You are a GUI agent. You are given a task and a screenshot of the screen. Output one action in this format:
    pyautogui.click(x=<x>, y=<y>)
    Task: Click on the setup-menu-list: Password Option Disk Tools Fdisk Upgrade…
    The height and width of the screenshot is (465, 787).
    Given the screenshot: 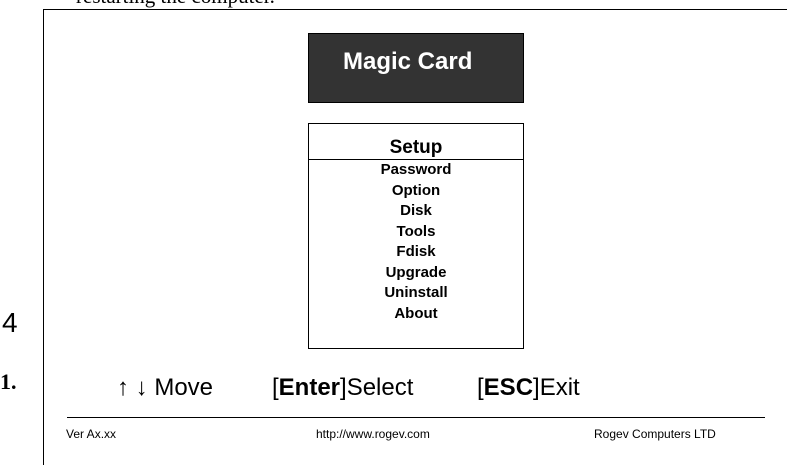 What is the action you would take?
    pyautogui.click(x=416, y=242)
    